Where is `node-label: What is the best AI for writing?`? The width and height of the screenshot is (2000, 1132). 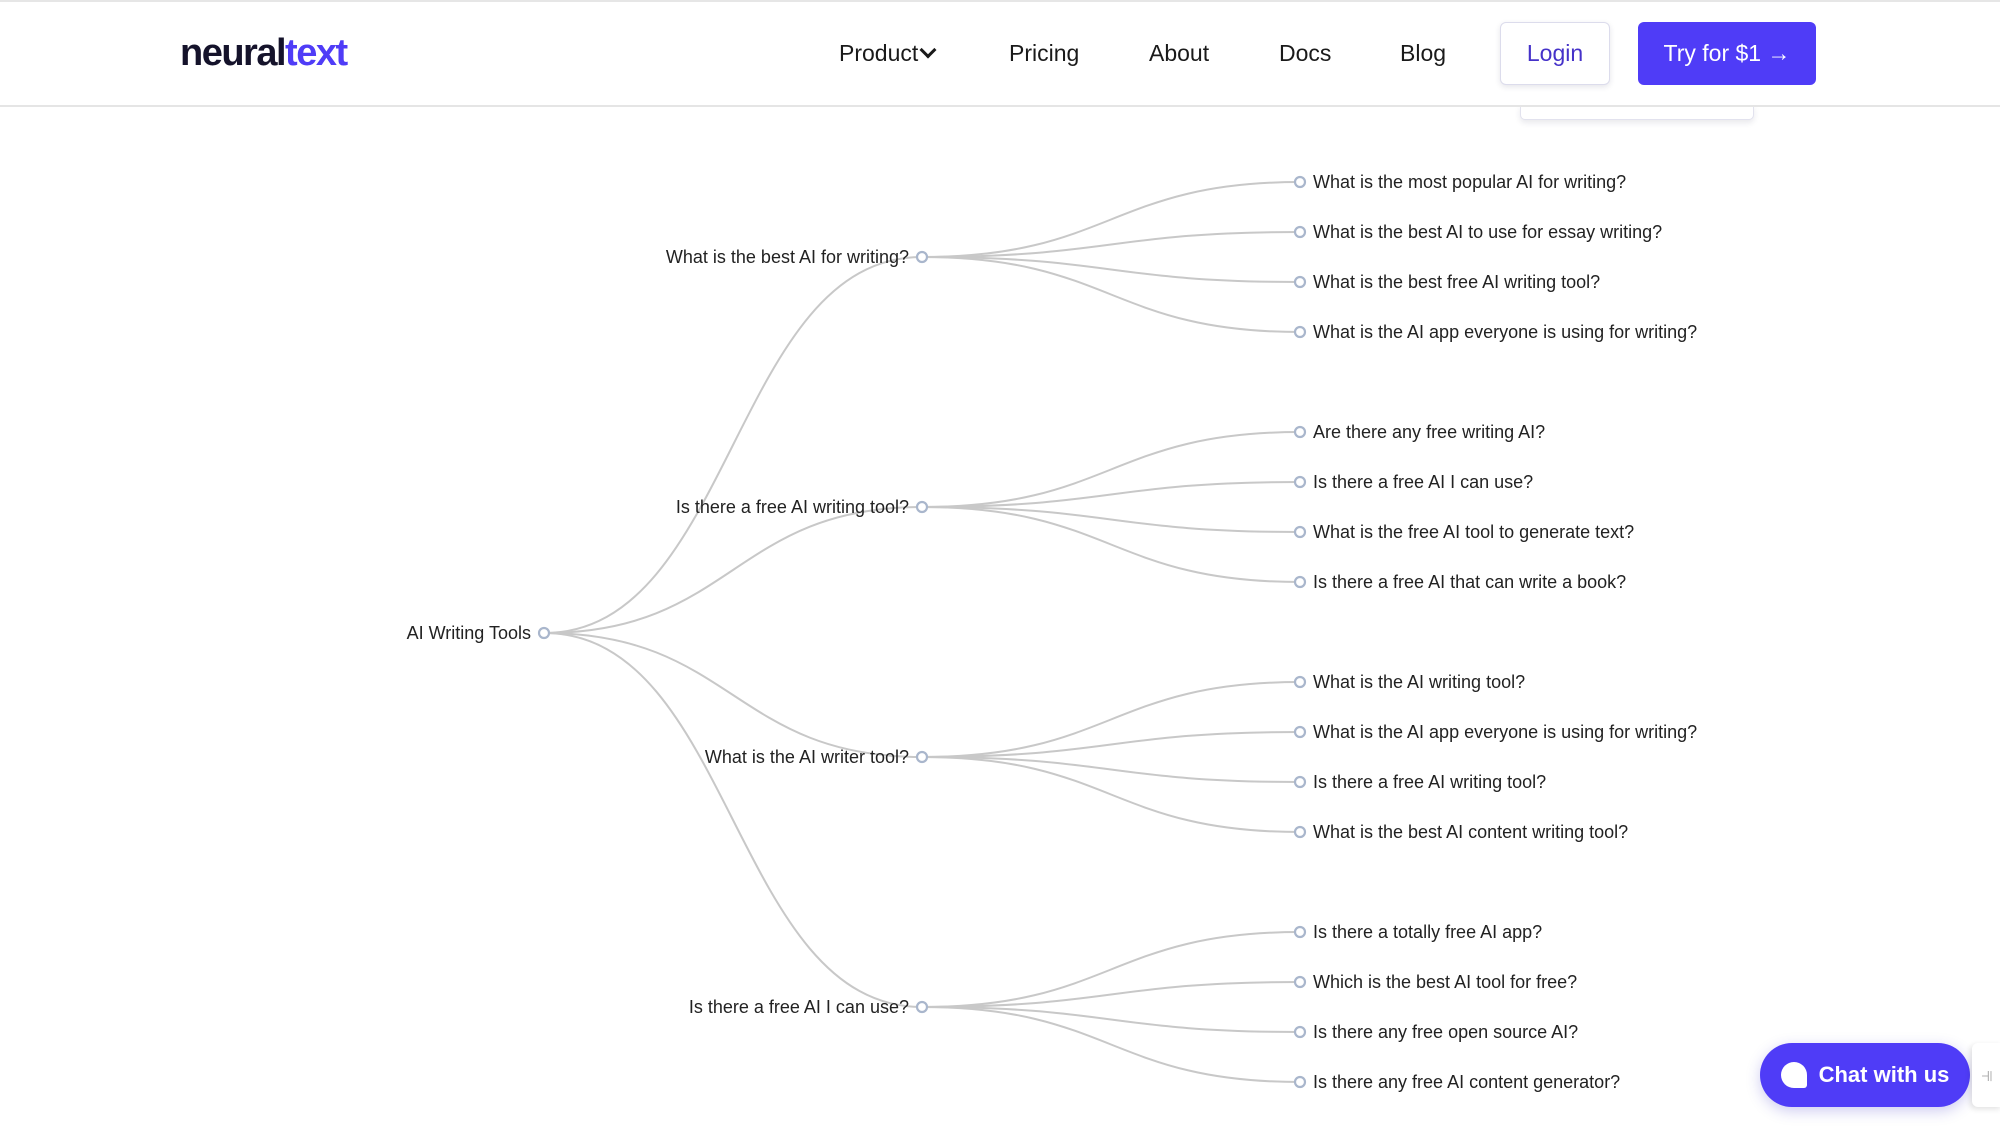 node-label: What is the best AI for writing? is located at coordinates (787, 257).